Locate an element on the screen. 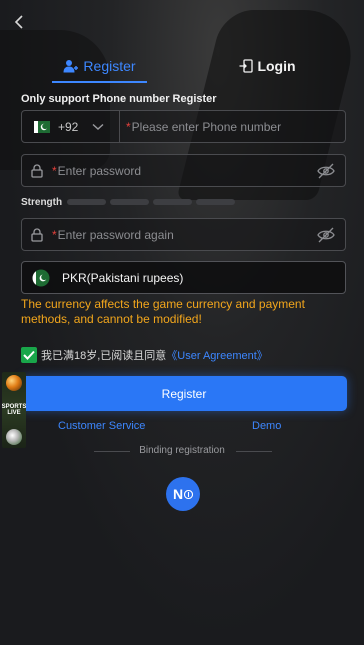  agreement-row: 我已满18岁,已阅读且同意 《User Agreement》 is located at coordinates (144, 355).